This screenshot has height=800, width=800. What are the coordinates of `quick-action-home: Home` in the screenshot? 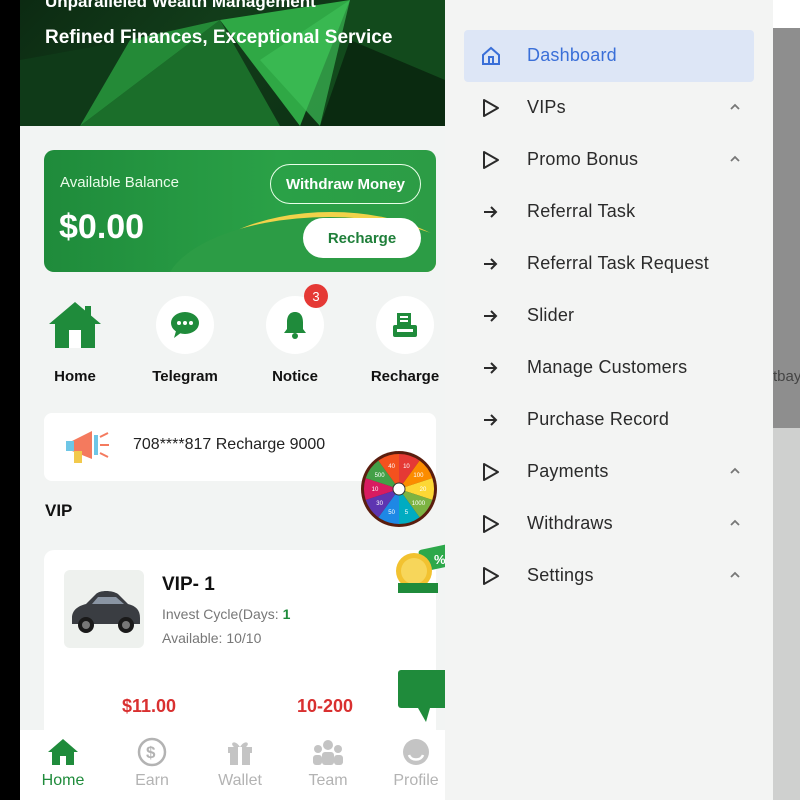 It's located at (75, 340).